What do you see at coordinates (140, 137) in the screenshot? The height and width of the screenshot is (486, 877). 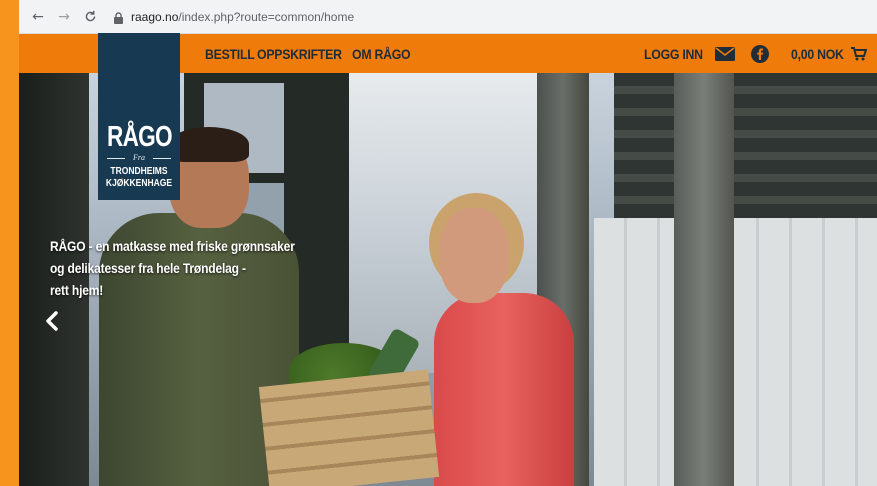 I see `logo-brand: RÅGO` at bounding box center [140, 137].